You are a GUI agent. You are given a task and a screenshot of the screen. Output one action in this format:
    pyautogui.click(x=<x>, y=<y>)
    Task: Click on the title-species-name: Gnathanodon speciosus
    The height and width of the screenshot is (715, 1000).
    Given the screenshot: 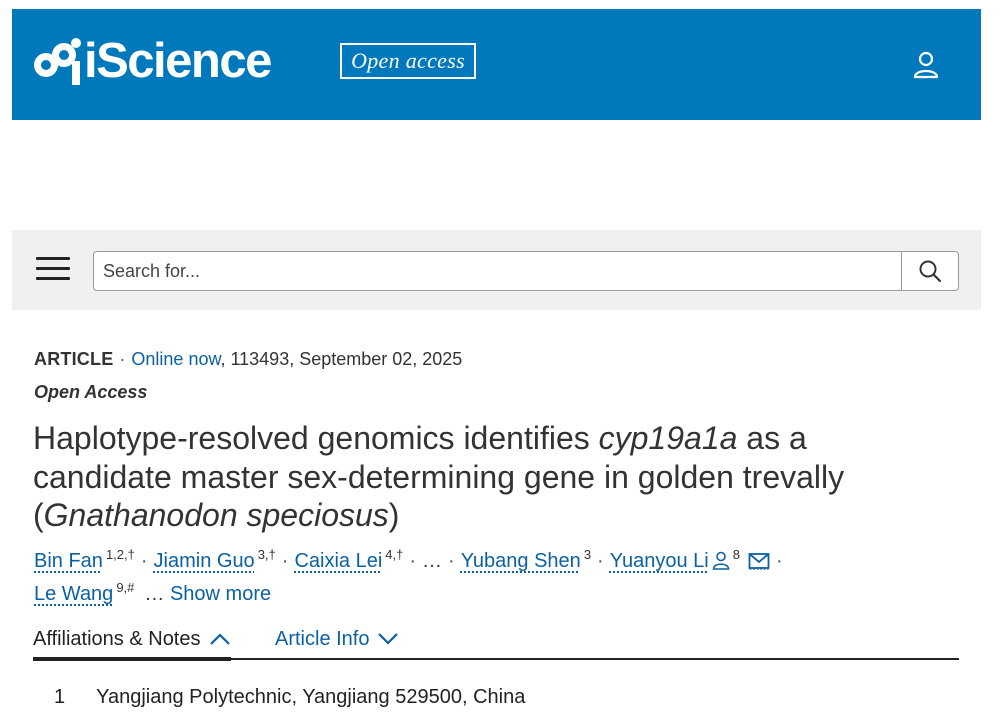 What is the action you would take?
    pyautogui.click(x=216, y=515)
    